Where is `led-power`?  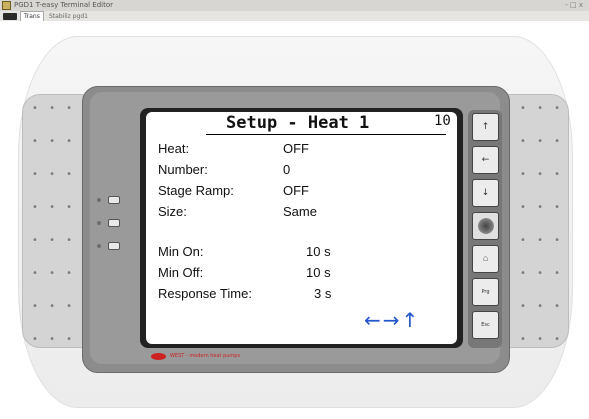
led-power is located at coordinates (114, 246).